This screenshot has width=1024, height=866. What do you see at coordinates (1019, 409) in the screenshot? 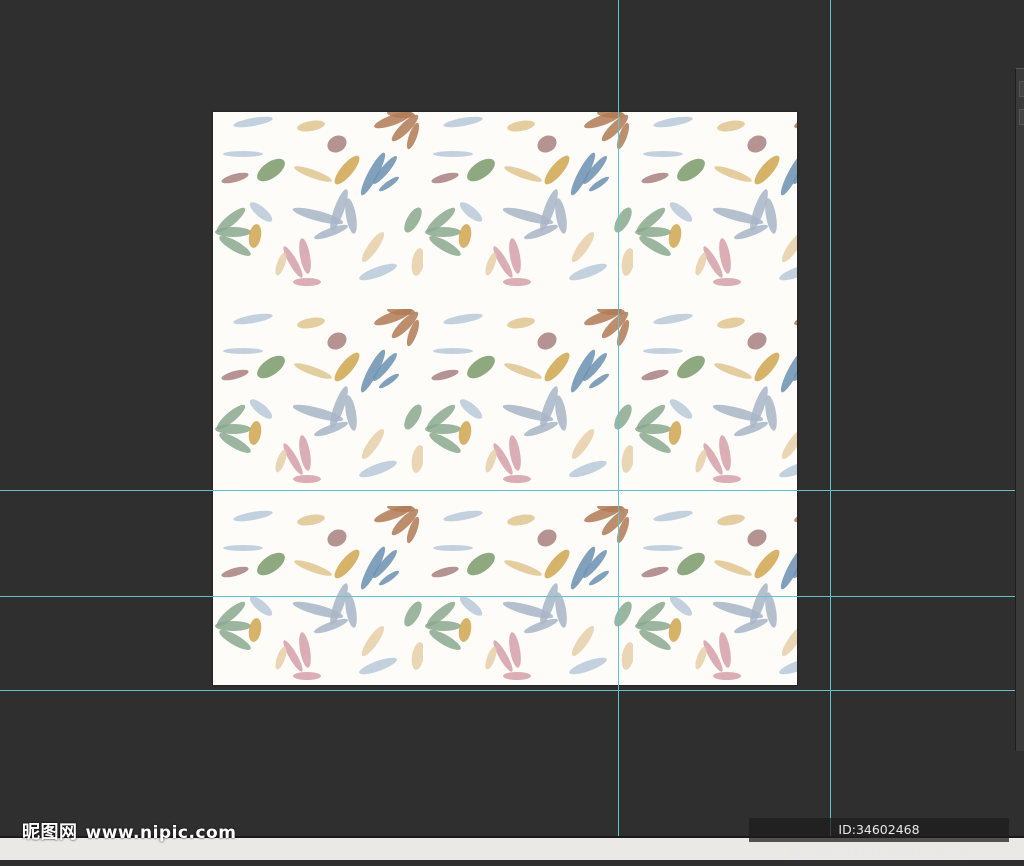
I see `right-panel-edge` at bounding box center [1019, 409].